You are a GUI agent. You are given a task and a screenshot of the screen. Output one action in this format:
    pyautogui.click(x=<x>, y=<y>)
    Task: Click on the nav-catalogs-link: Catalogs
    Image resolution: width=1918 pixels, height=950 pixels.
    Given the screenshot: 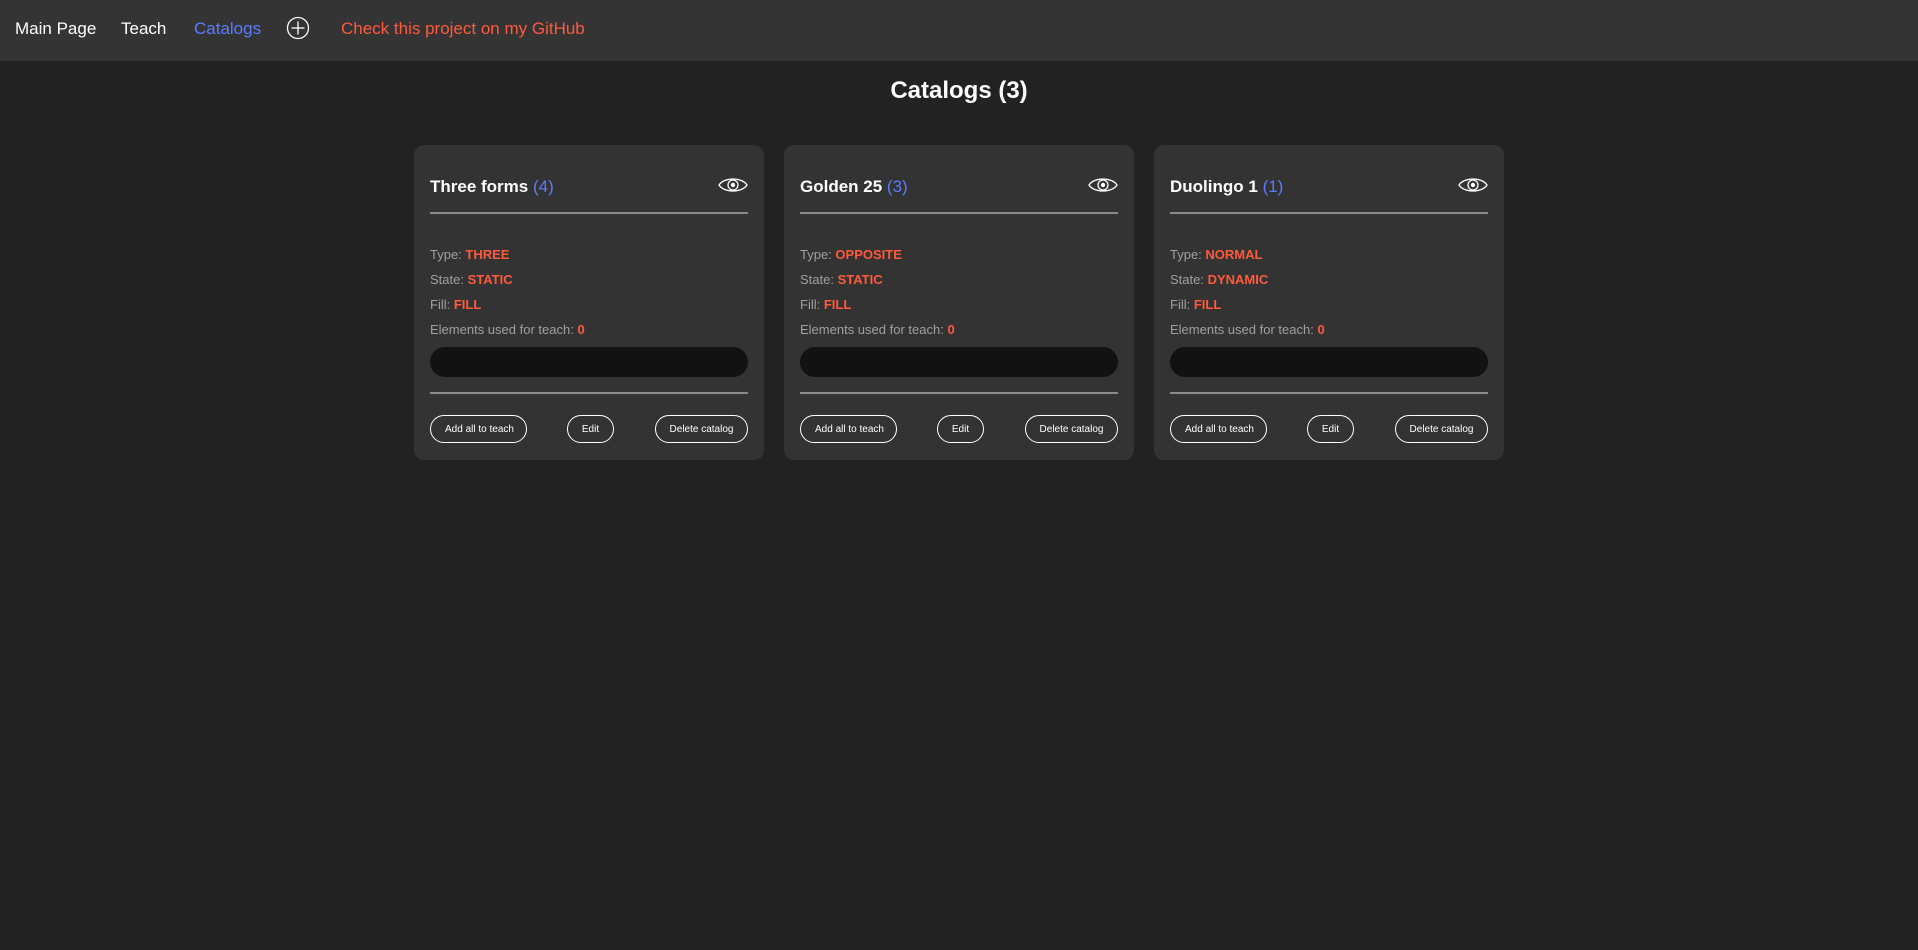 What is the action you would take?
    pyautogui.click(x=227, y=29)
    